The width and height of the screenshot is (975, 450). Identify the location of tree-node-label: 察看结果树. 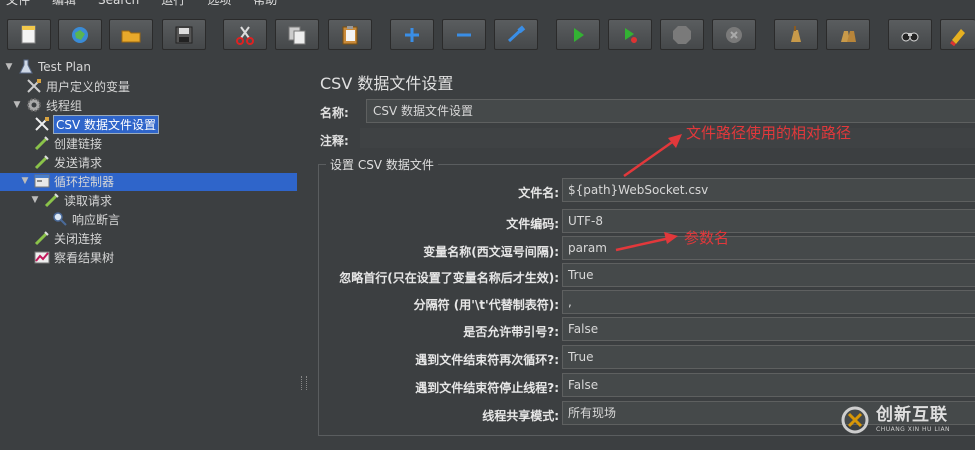
(84, 257).